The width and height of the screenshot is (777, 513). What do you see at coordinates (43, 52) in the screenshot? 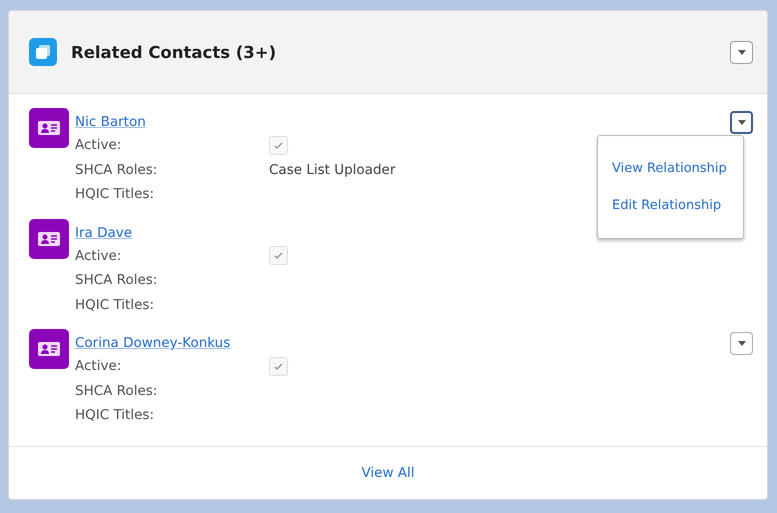
I see `related-list-icon` at bounding box center [43, 52].